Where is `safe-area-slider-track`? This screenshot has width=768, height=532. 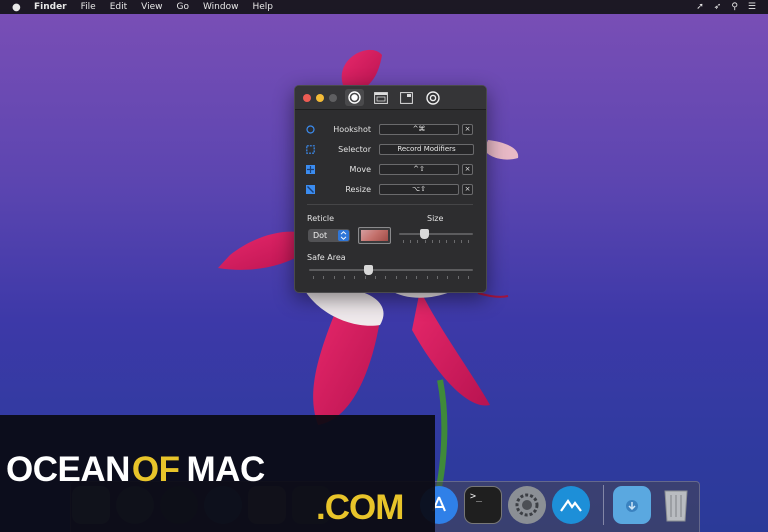 safe-area-slider-track is located at coordinates (391, 270).